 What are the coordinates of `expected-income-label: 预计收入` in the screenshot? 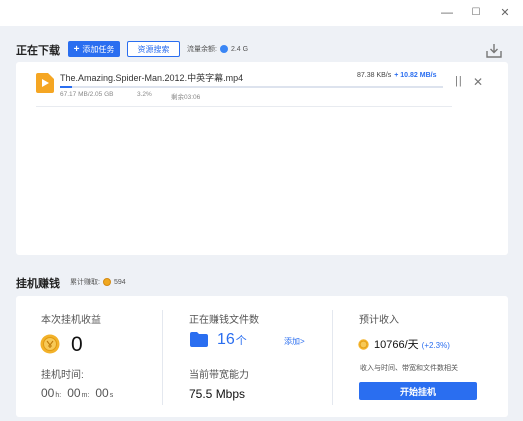 It's located at (379, 320).